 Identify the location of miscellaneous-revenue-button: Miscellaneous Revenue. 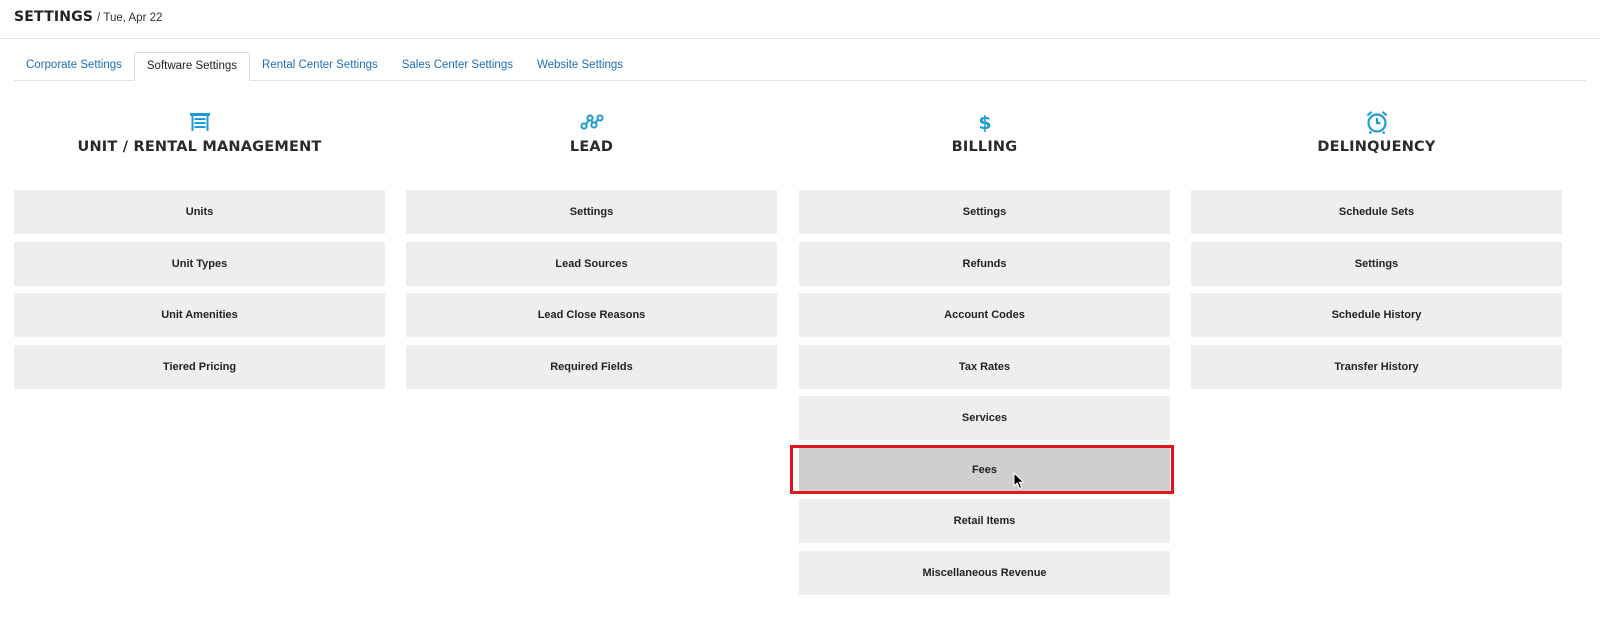
(984, 572).